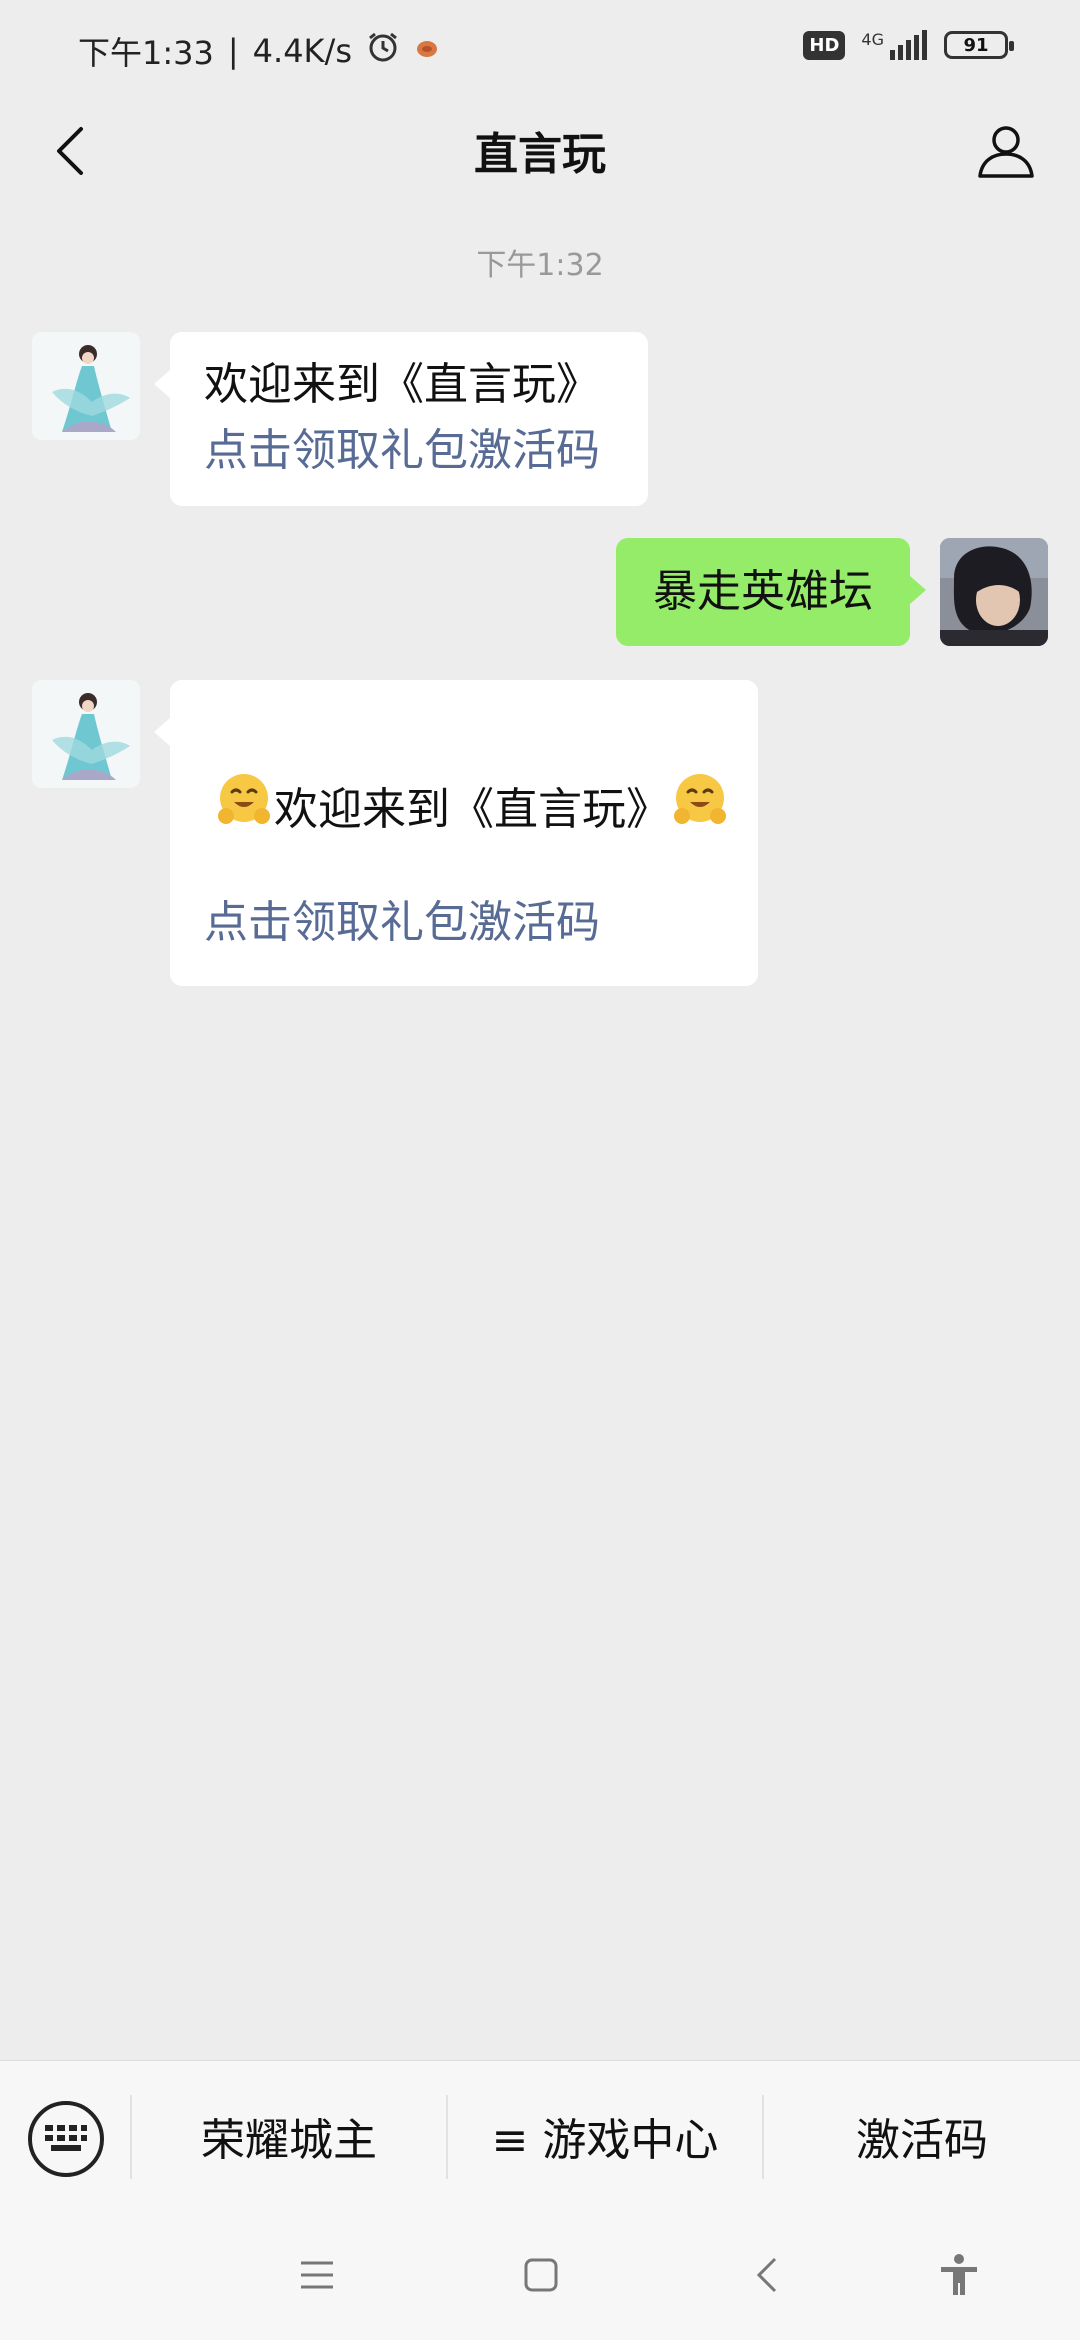  I want to click on chevron-left-icon, so click(766, 2275).